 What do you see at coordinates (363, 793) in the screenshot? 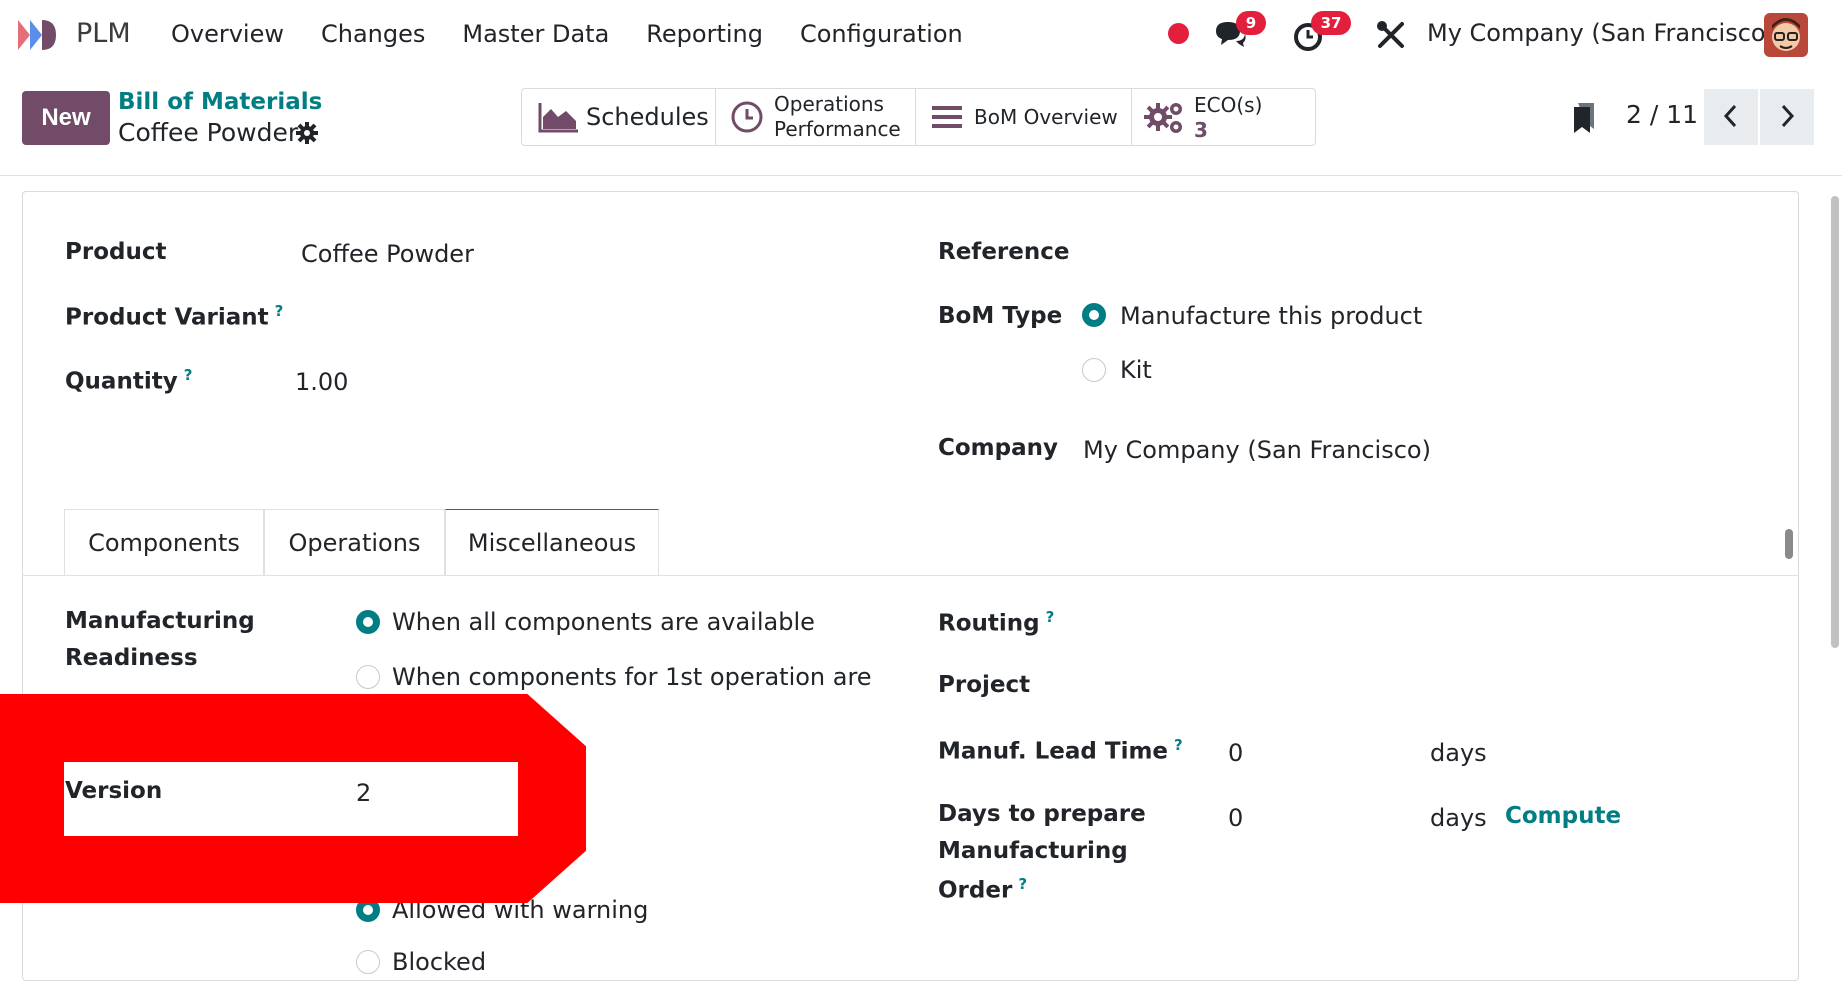
I see `version-field: 2` at bounding box center [363, 793].